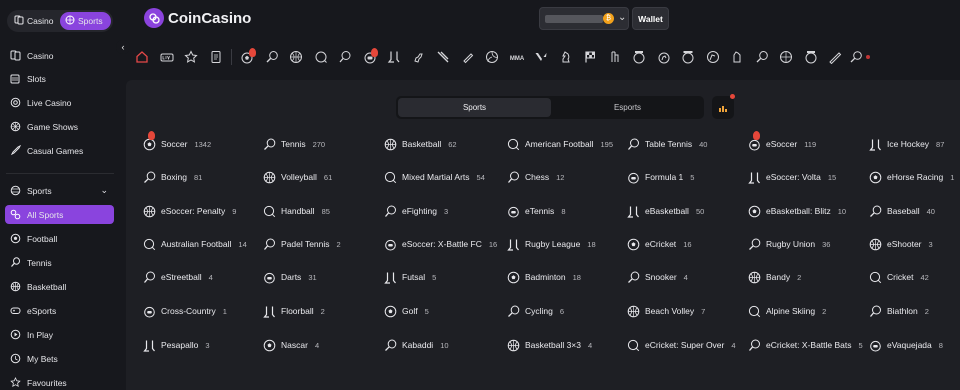 The height and width of the screenshot is (390, 960). I want to click on darts-icon, so click(615, 57).